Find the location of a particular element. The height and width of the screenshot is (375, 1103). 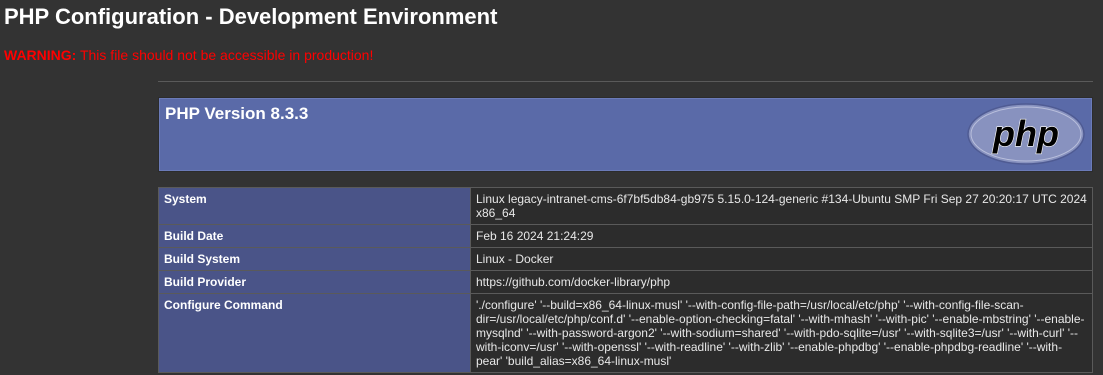

php-logo: php is located at coordinates (1026, 134).